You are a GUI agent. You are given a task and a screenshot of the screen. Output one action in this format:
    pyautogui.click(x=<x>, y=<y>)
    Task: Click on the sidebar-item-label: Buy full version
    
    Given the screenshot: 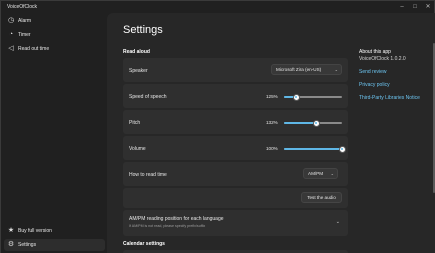 What is the action you would take?
    pyautogui.click(x=35, y=231)
    